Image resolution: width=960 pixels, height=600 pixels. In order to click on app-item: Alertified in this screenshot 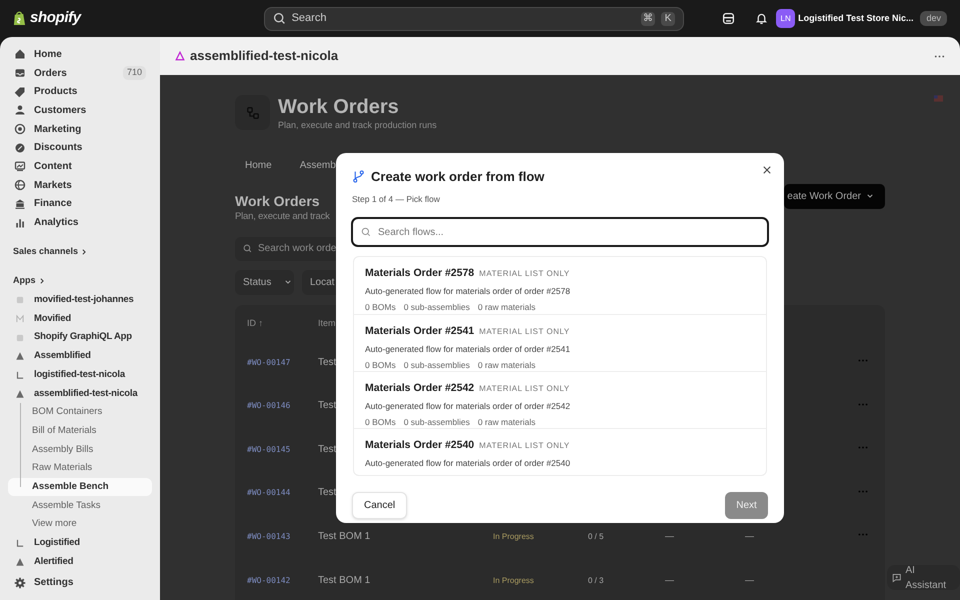, I will do `click(80, 562)`.